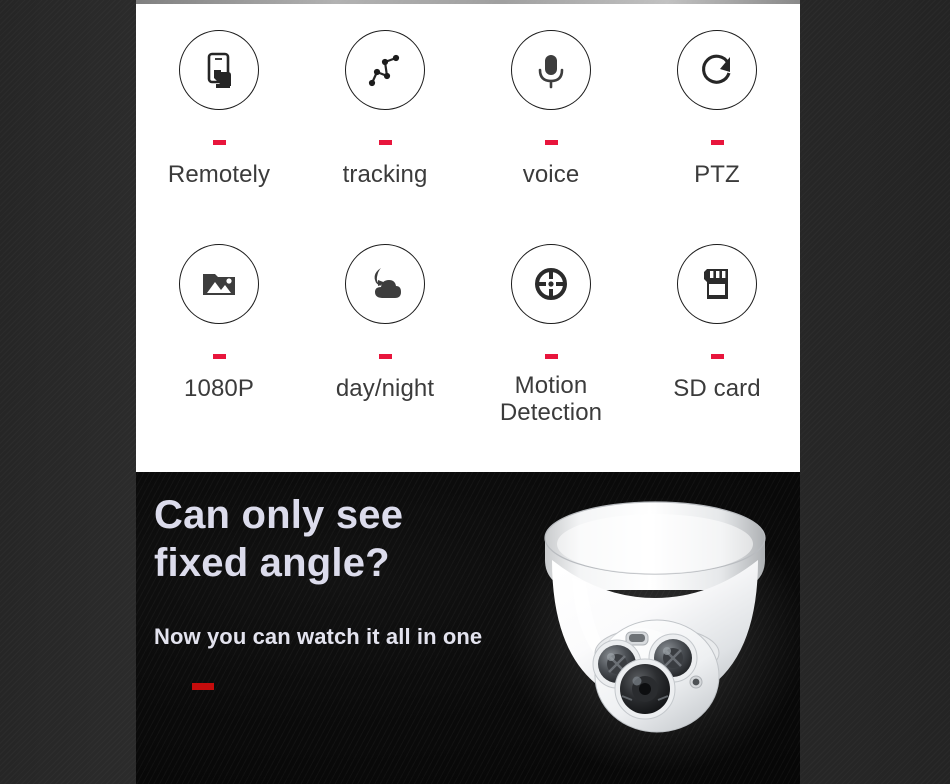  Describe the element at coordinates (385, 351) in the screenshot. I see `feature-day-night: day/night` at that location.